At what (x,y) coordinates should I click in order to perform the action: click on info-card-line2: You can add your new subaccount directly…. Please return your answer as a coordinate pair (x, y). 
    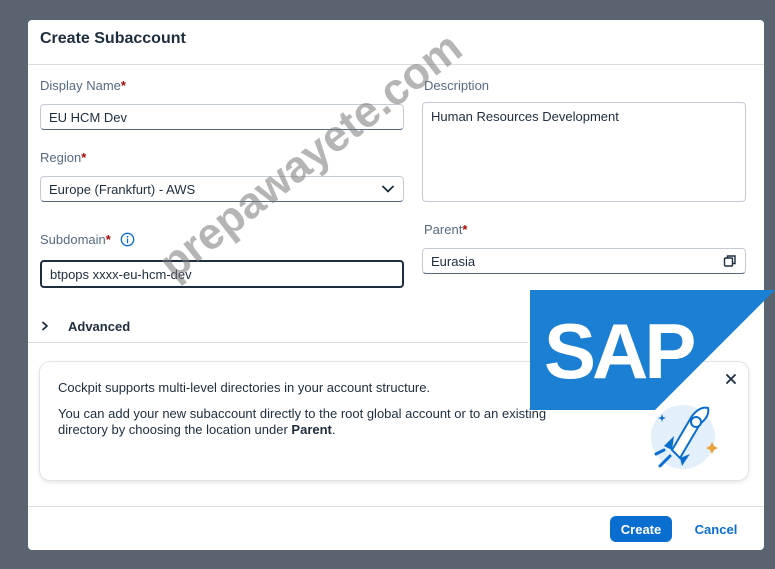
    Looking at the image, I should click on (328, 422).